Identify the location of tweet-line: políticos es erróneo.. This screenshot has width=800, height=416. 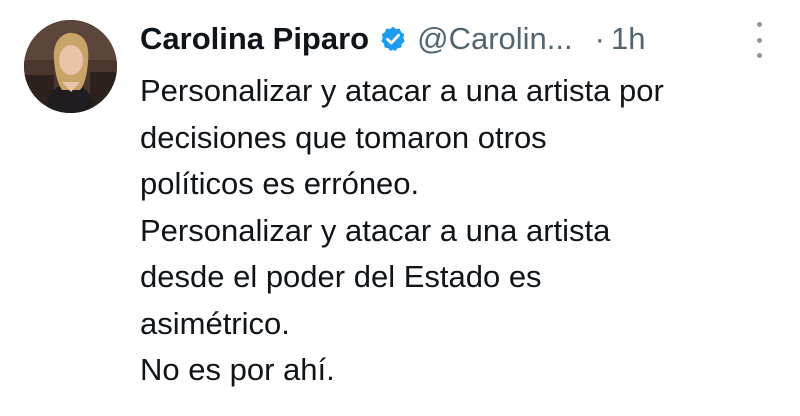
(280, 183).